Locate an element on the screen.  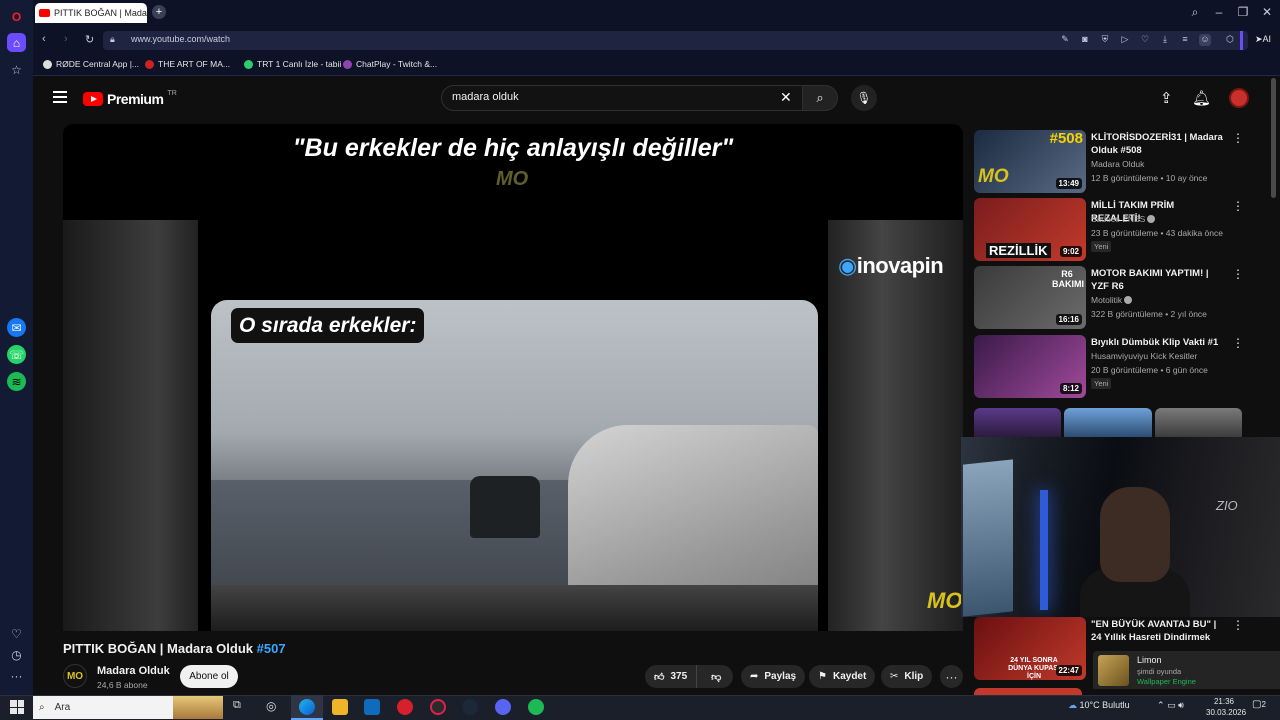
search-input: madara olduk is located at coordinates (485, 97).